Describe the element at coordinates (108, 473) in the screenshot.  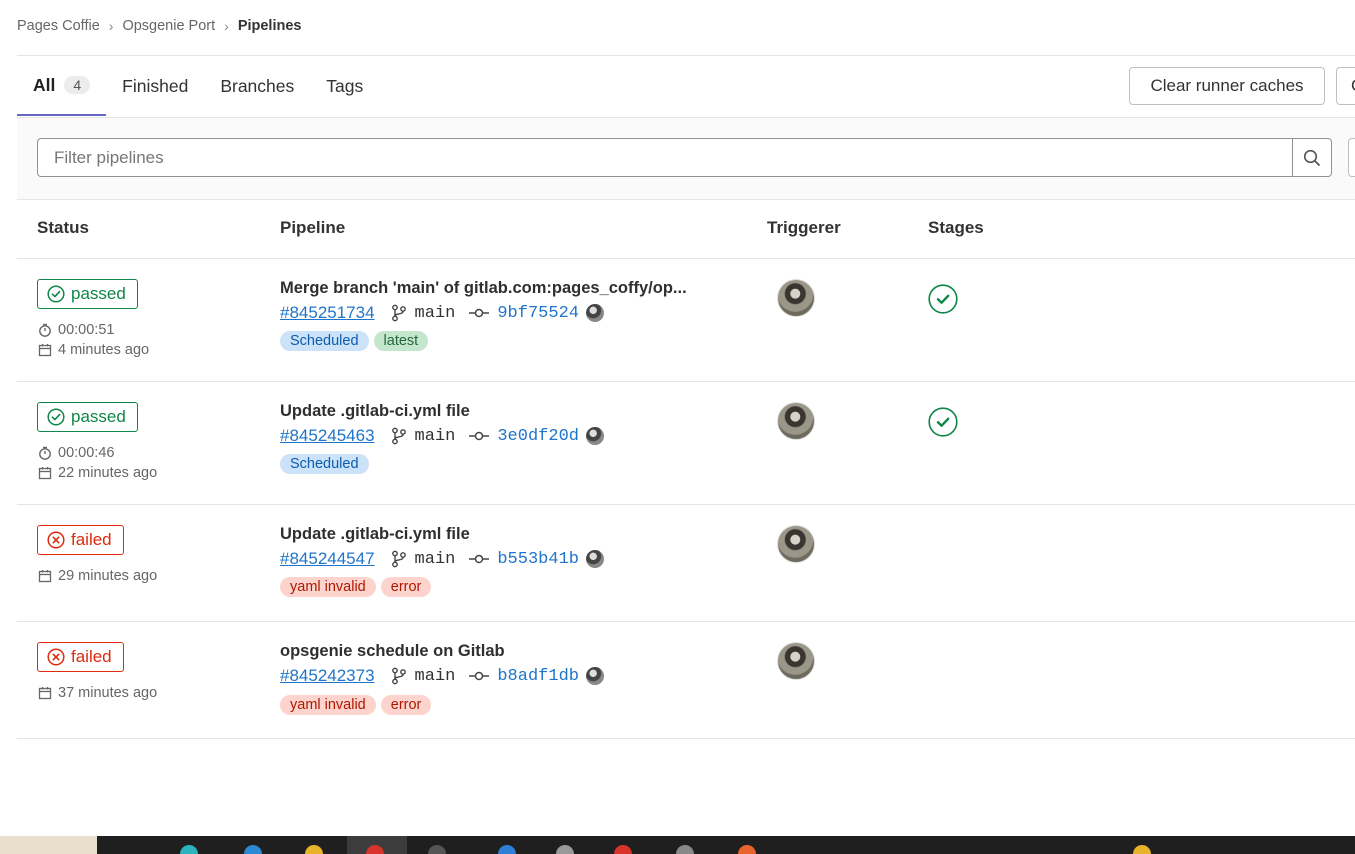
I see `finished-value: 22 minutes ago` at that location.